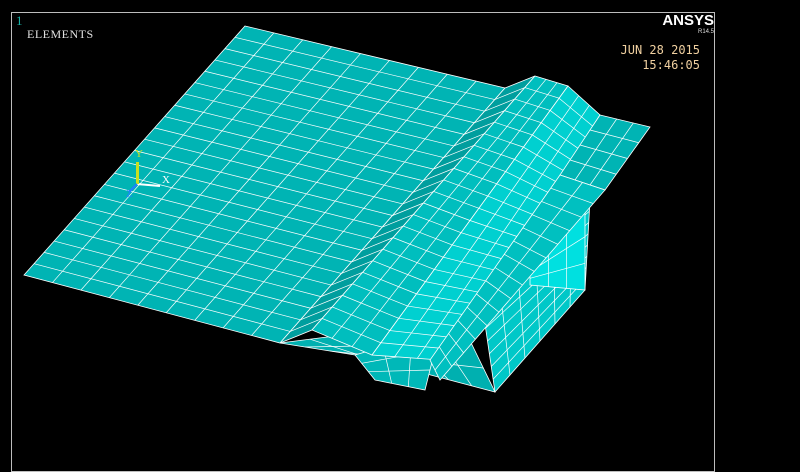  What do you see at coordinates (139, 154) in the screenshot?
I see `y-axis-label: Y` at bounding box center [139, 154].